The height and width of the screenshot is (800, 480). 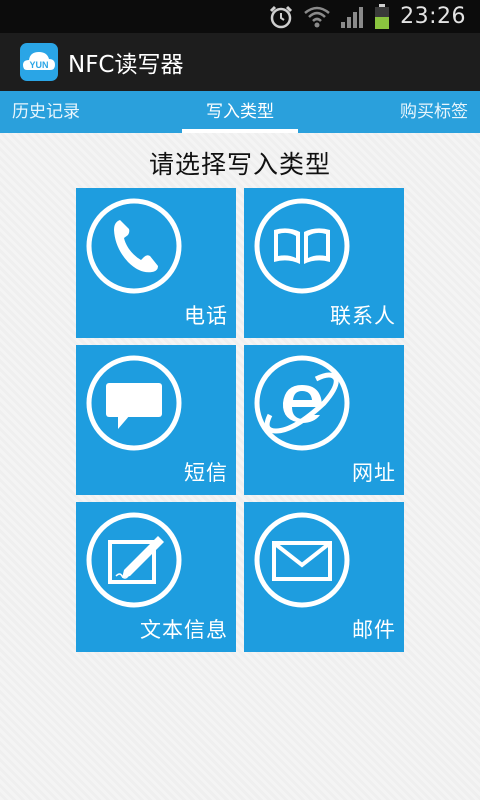 What do you see at coordinates (240, 62) in the screenshot?
I see `action-bar: YUN NFC读写器` at bounding box center [240, 62].